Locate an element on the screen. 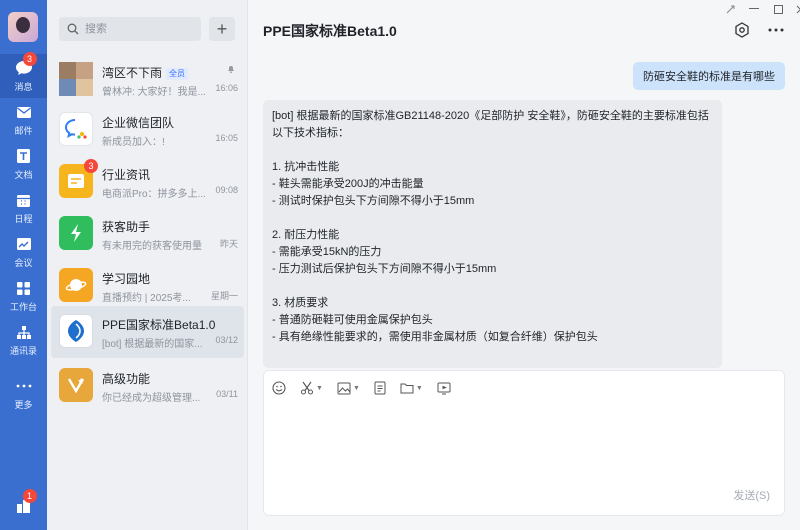 The height and width of the screenshot is (530, 800). premium-v-icon is located at coordinates (76, 385).